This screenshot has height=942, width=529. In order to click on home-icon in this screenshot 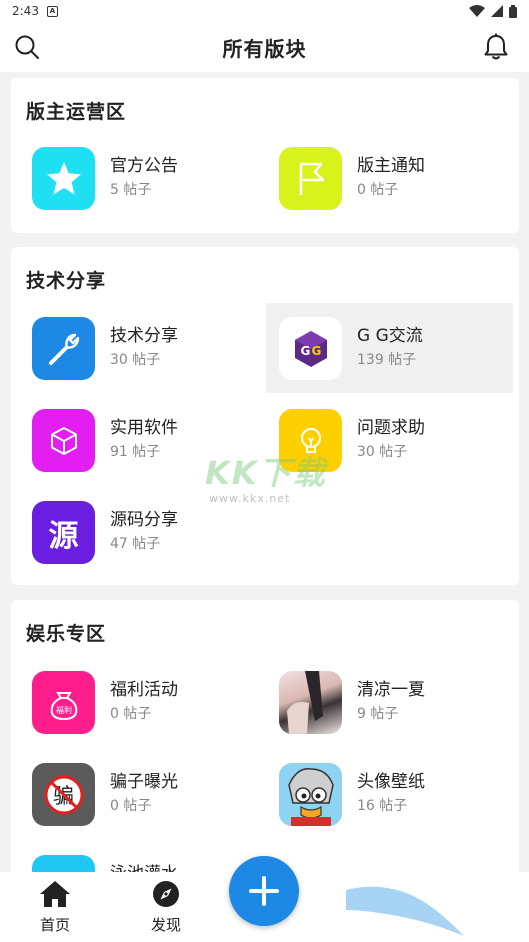, I will do `click(55, 894)`.